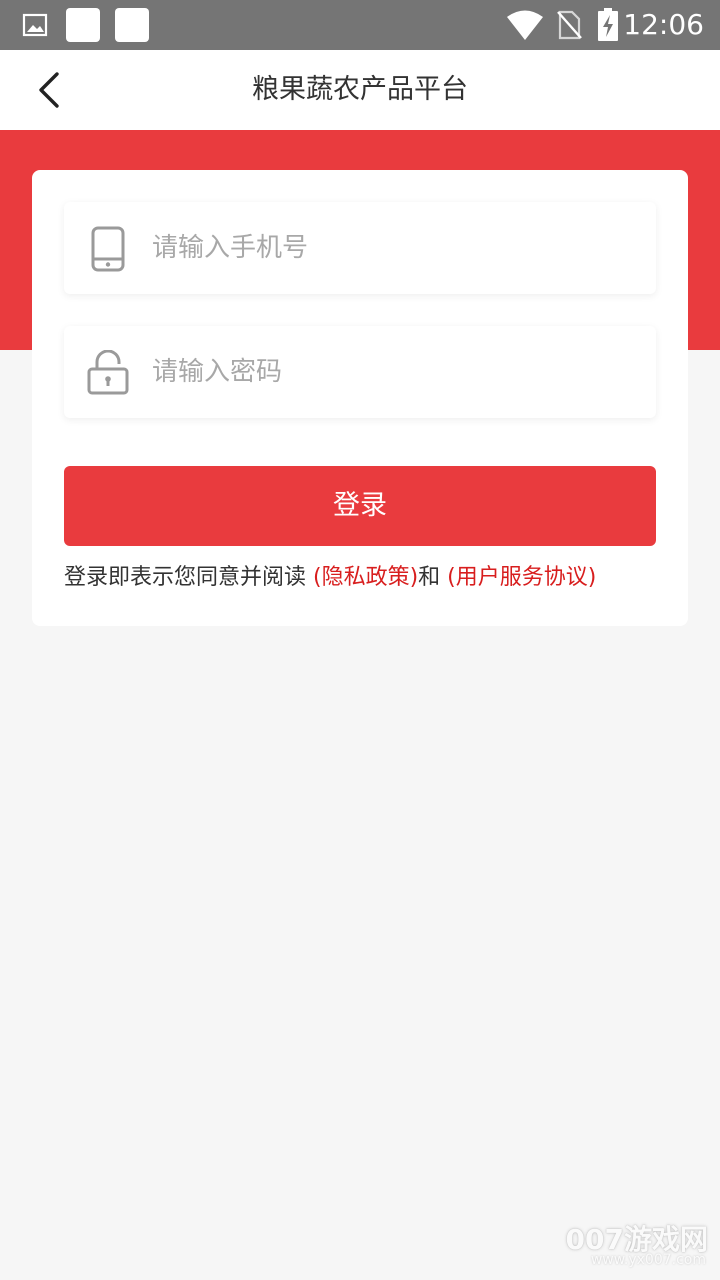 The width and height of the screenshot is (720, 1280). I want to click on agreement-connector: 和, so click(433, 577).